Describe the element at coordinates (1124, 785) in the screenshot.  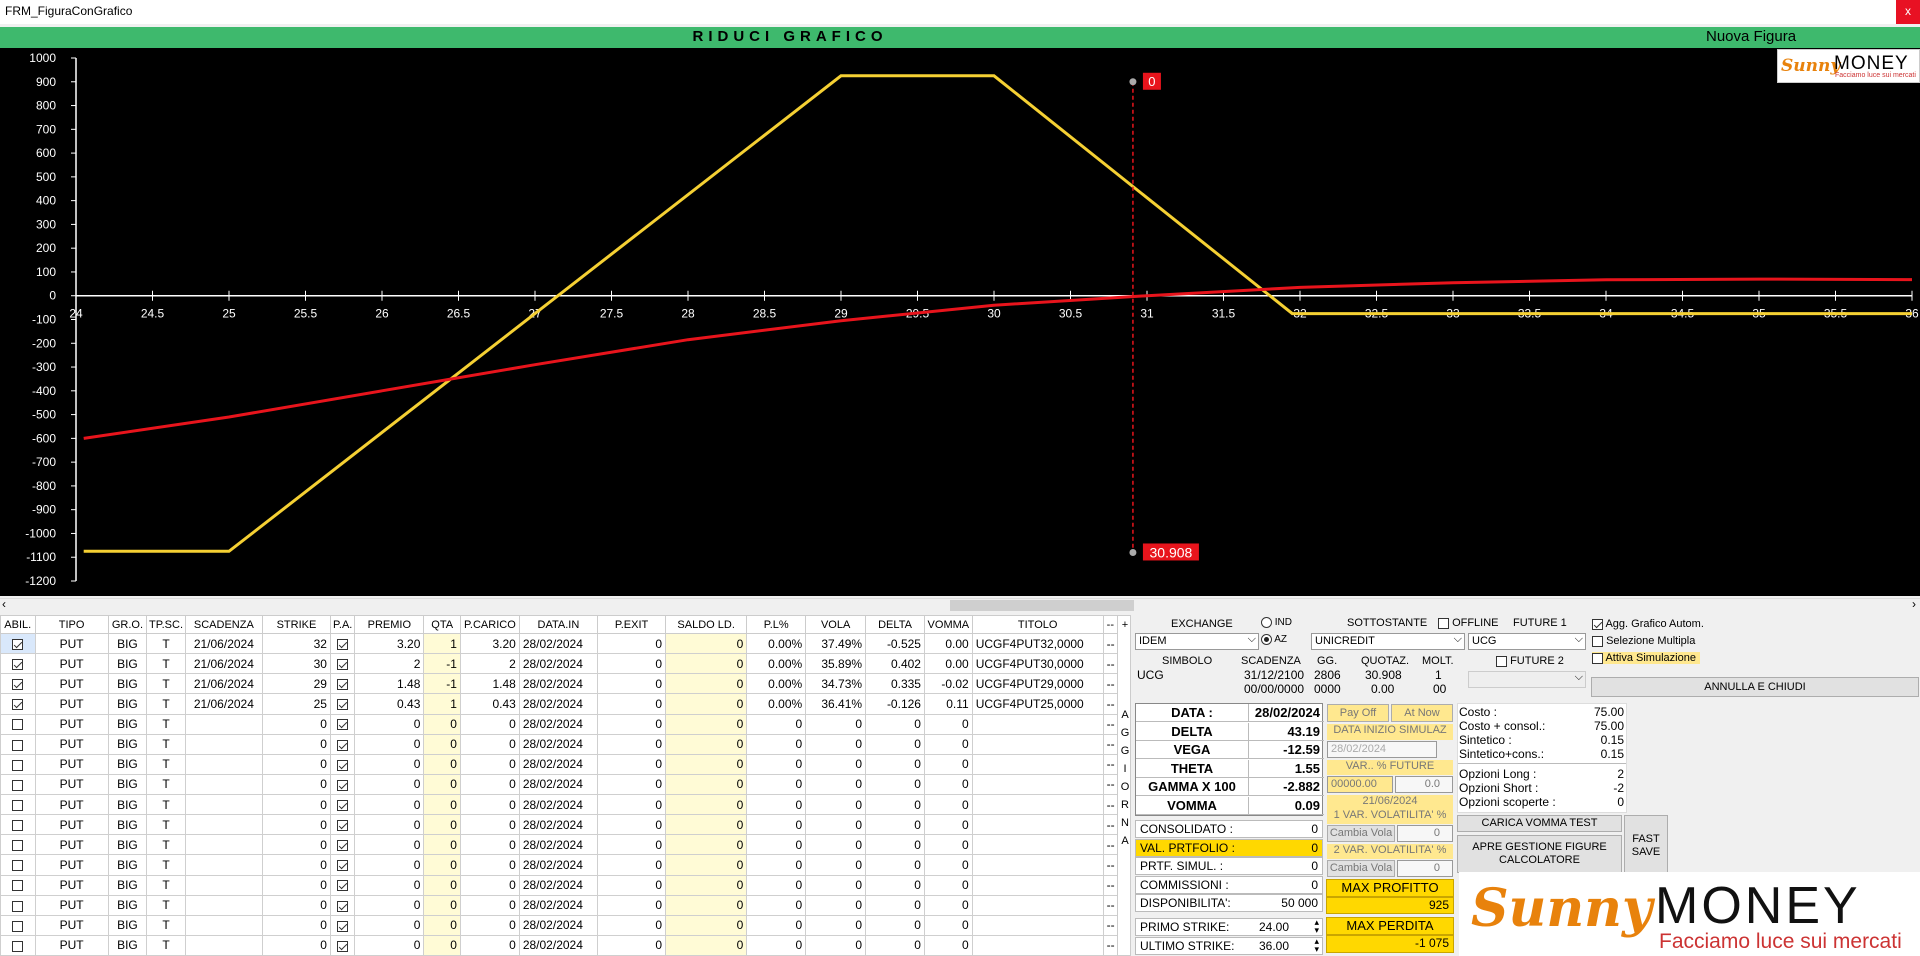
I see `aggiorna-button: + AGGIORNA` at that location.